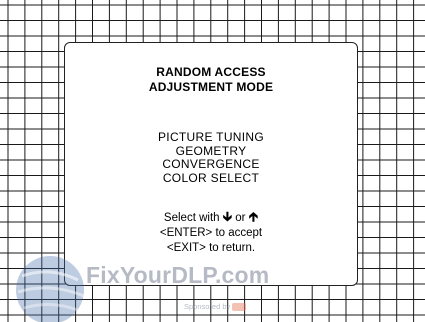  What do you see at coordinates (211, 87) in the screenshot?
I see `menu-title-line2: ADJUSTMENT MODE` at bounding box center [211, 87].